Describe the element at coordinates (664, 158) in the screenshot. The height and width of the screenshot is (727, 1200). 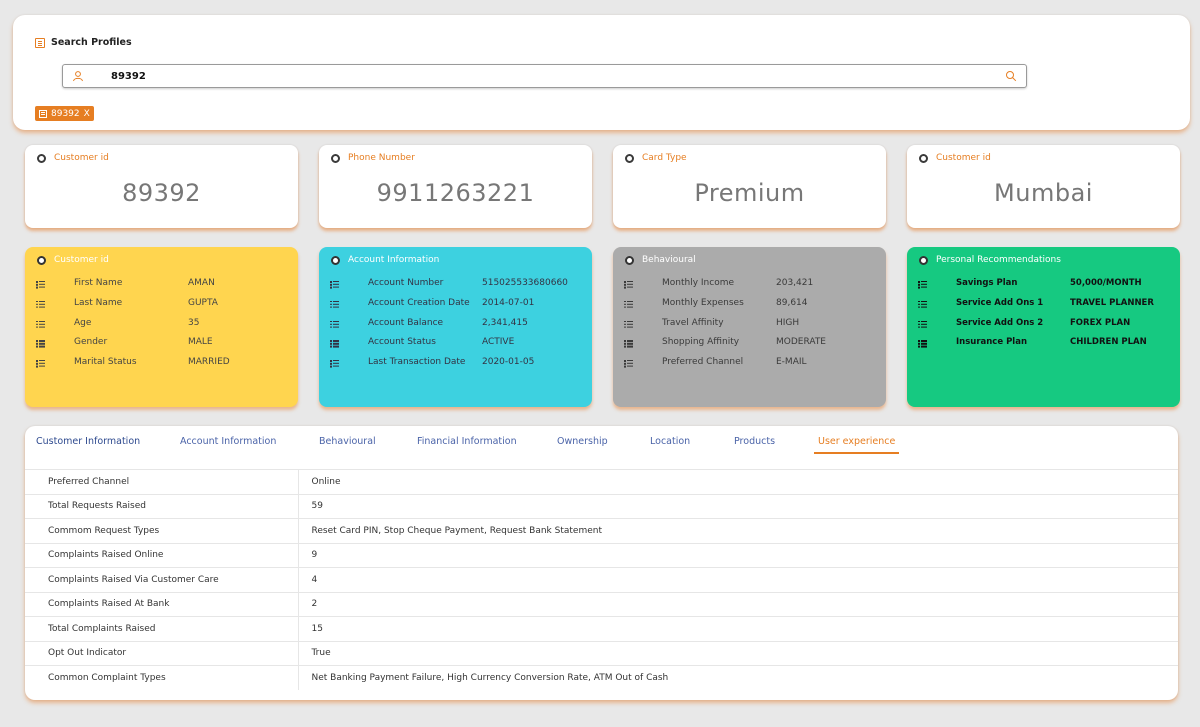
I see `stat-label: Card Type` at that location.